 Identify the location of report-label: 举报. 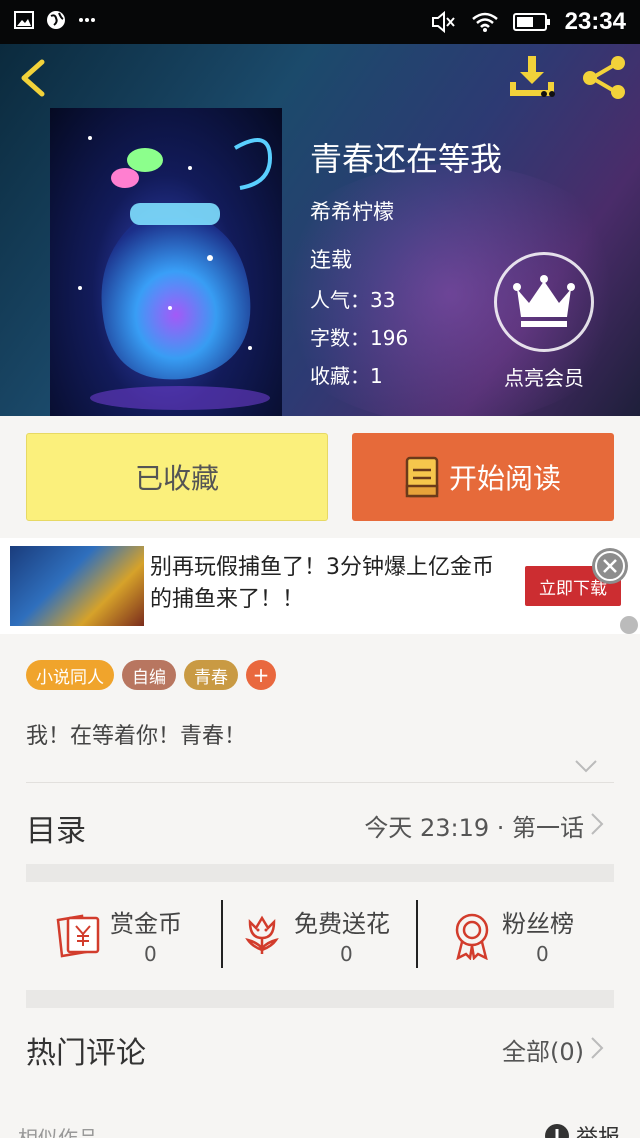
(598, 1129).